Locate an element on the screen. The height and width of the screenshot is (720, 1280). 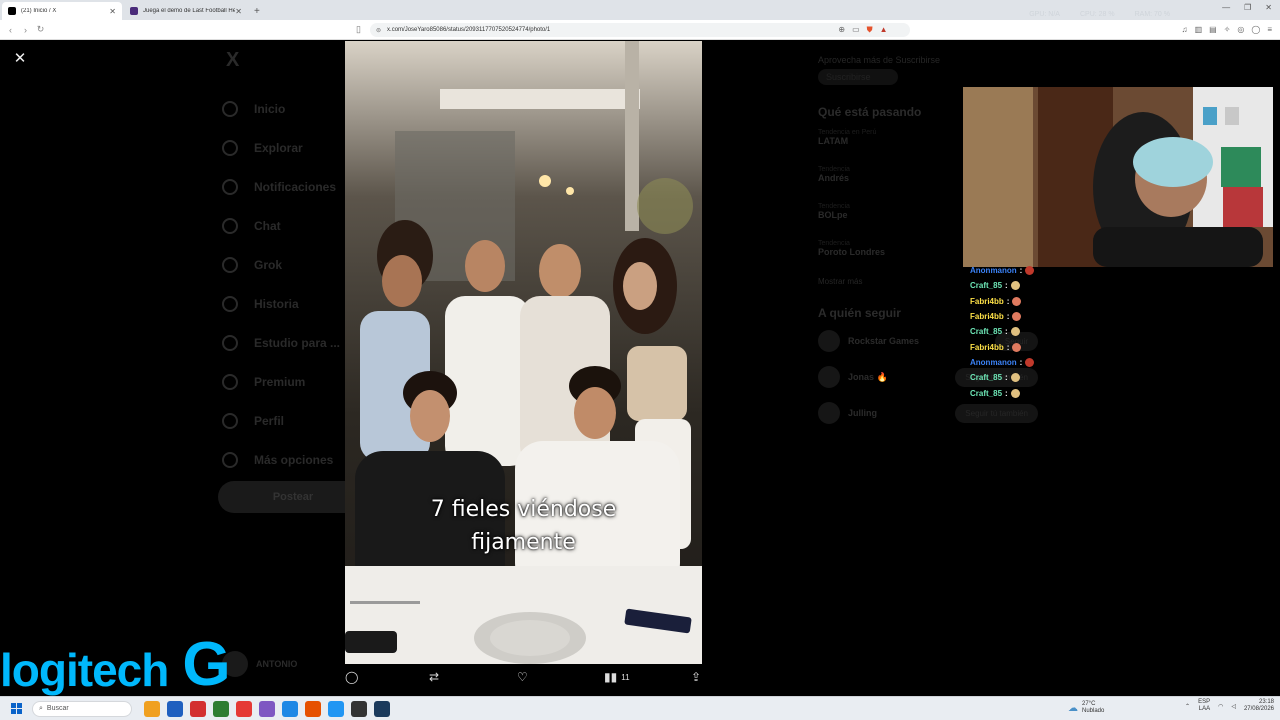
home-icon is located at coordinates (230, 108).